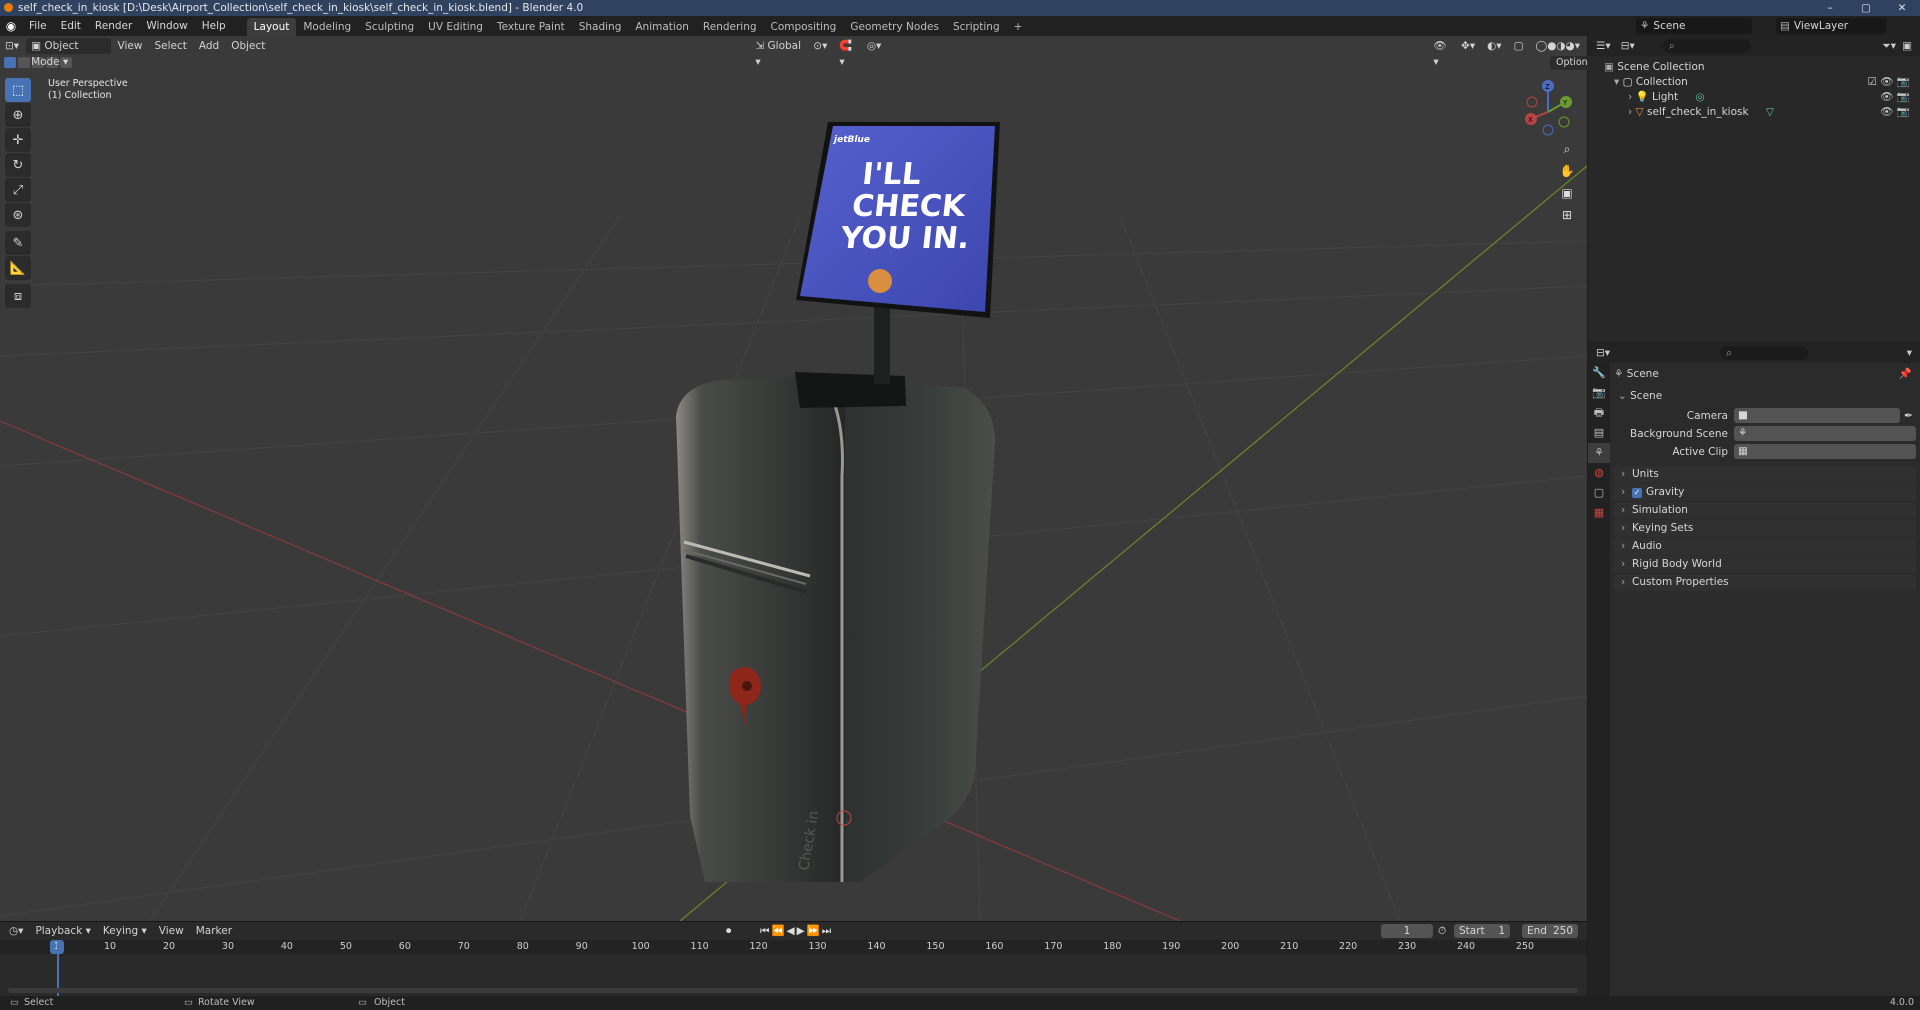  Describe the element at coordinates (166, 26) in the screenshot. I see `menu-window: Window` at that location.